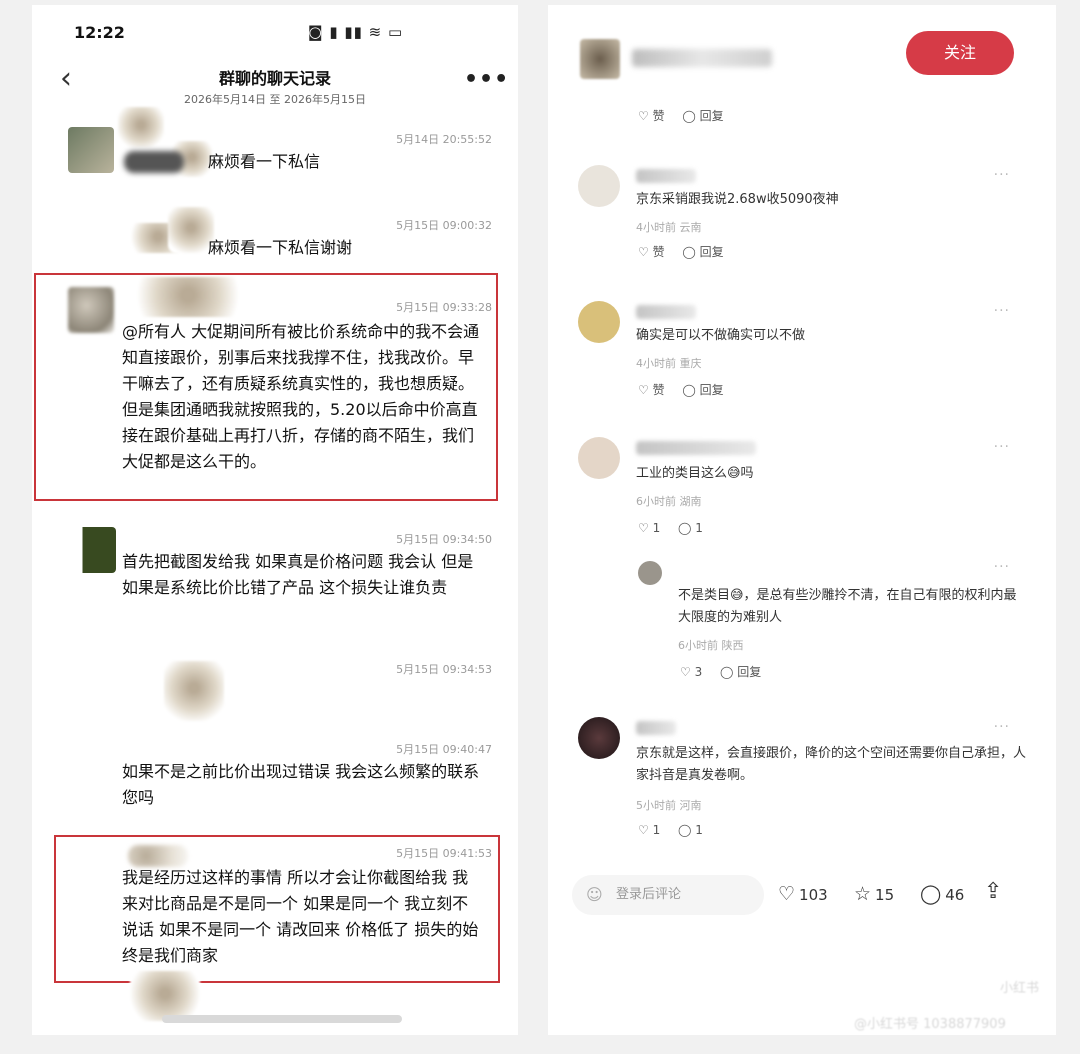 This screenshot has height=1054, width=1080. What do you see at coordinates (698, 672) in the screenshot?
I see `like-count: 3` at bounding box center [698, 672].